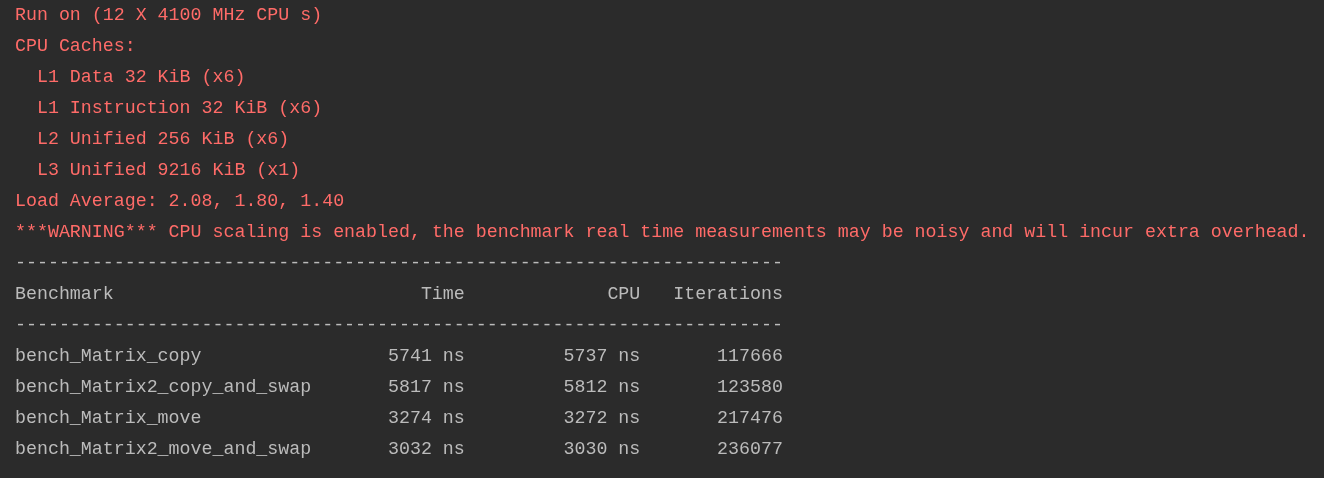 The width and height of the screenshot is (1324, 478). Describe the element at coordinates (662, 232) in the screenshot. I see `console-line: ***WARNING*** CPU scaling is enabled, the benchmark real time measurements may be noisy and will incur extra overhead.` at that location.